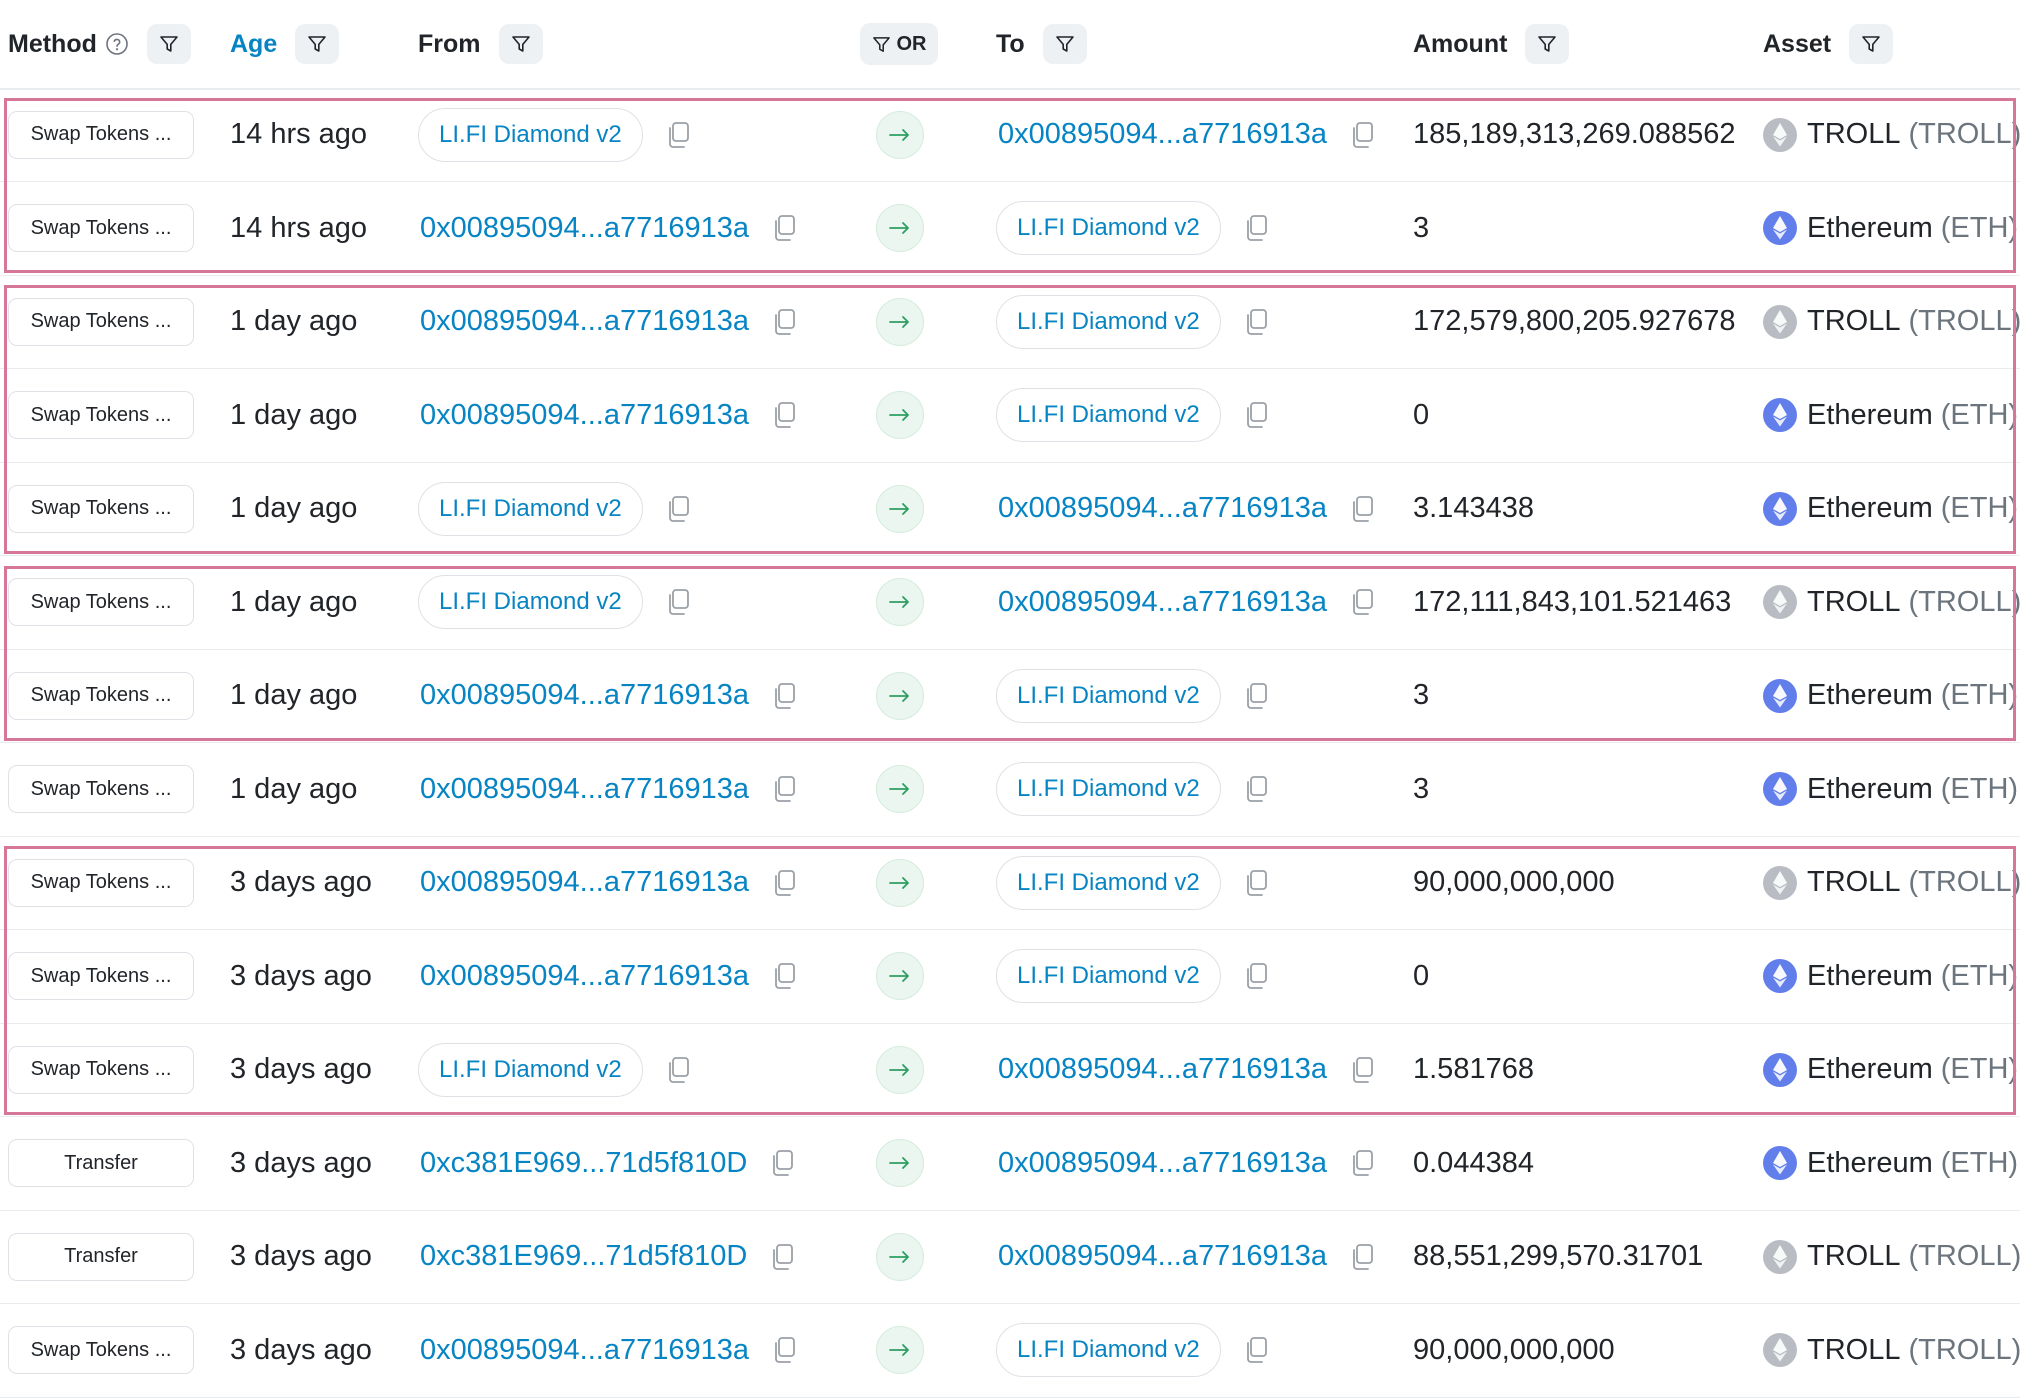 The width and height of the screenshot is (2034, 1398). I want to click on to-filter-button, so click(1064, 44).